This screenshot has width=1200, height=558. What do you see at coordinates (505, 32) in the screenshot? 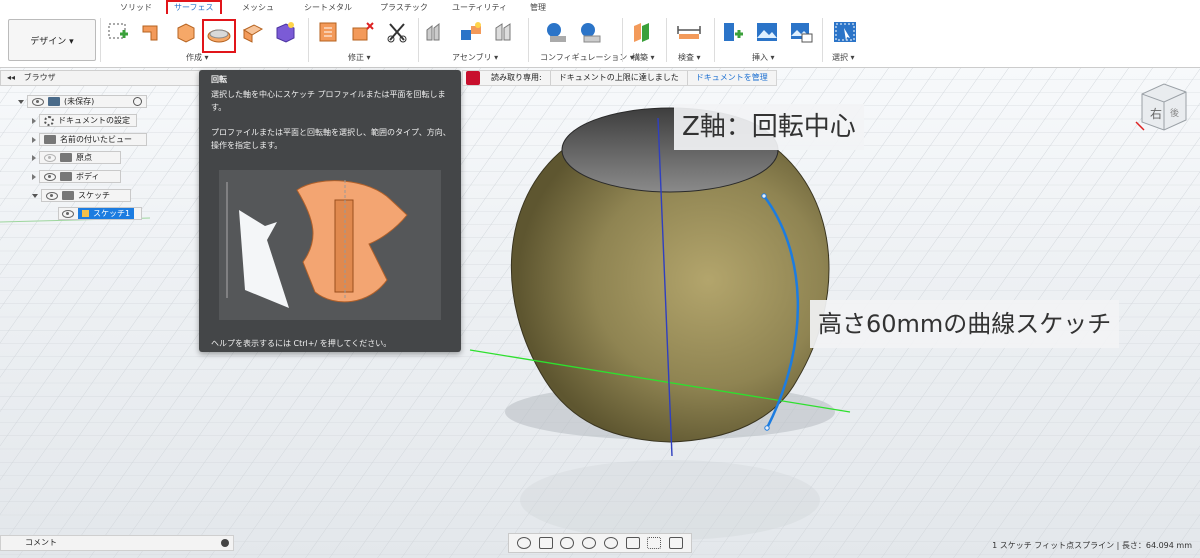
I see `as-built-joint-icon` at bounding box center [505, 32].